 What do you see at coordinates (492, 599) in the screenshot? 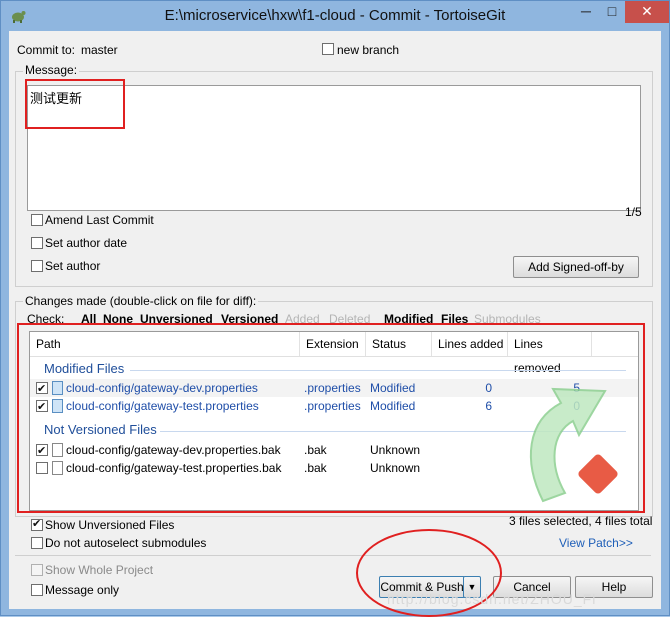
I see `watermark-text: http://blog.csdn.net/ZHOU_Fl` at bounding box center [492, 599].